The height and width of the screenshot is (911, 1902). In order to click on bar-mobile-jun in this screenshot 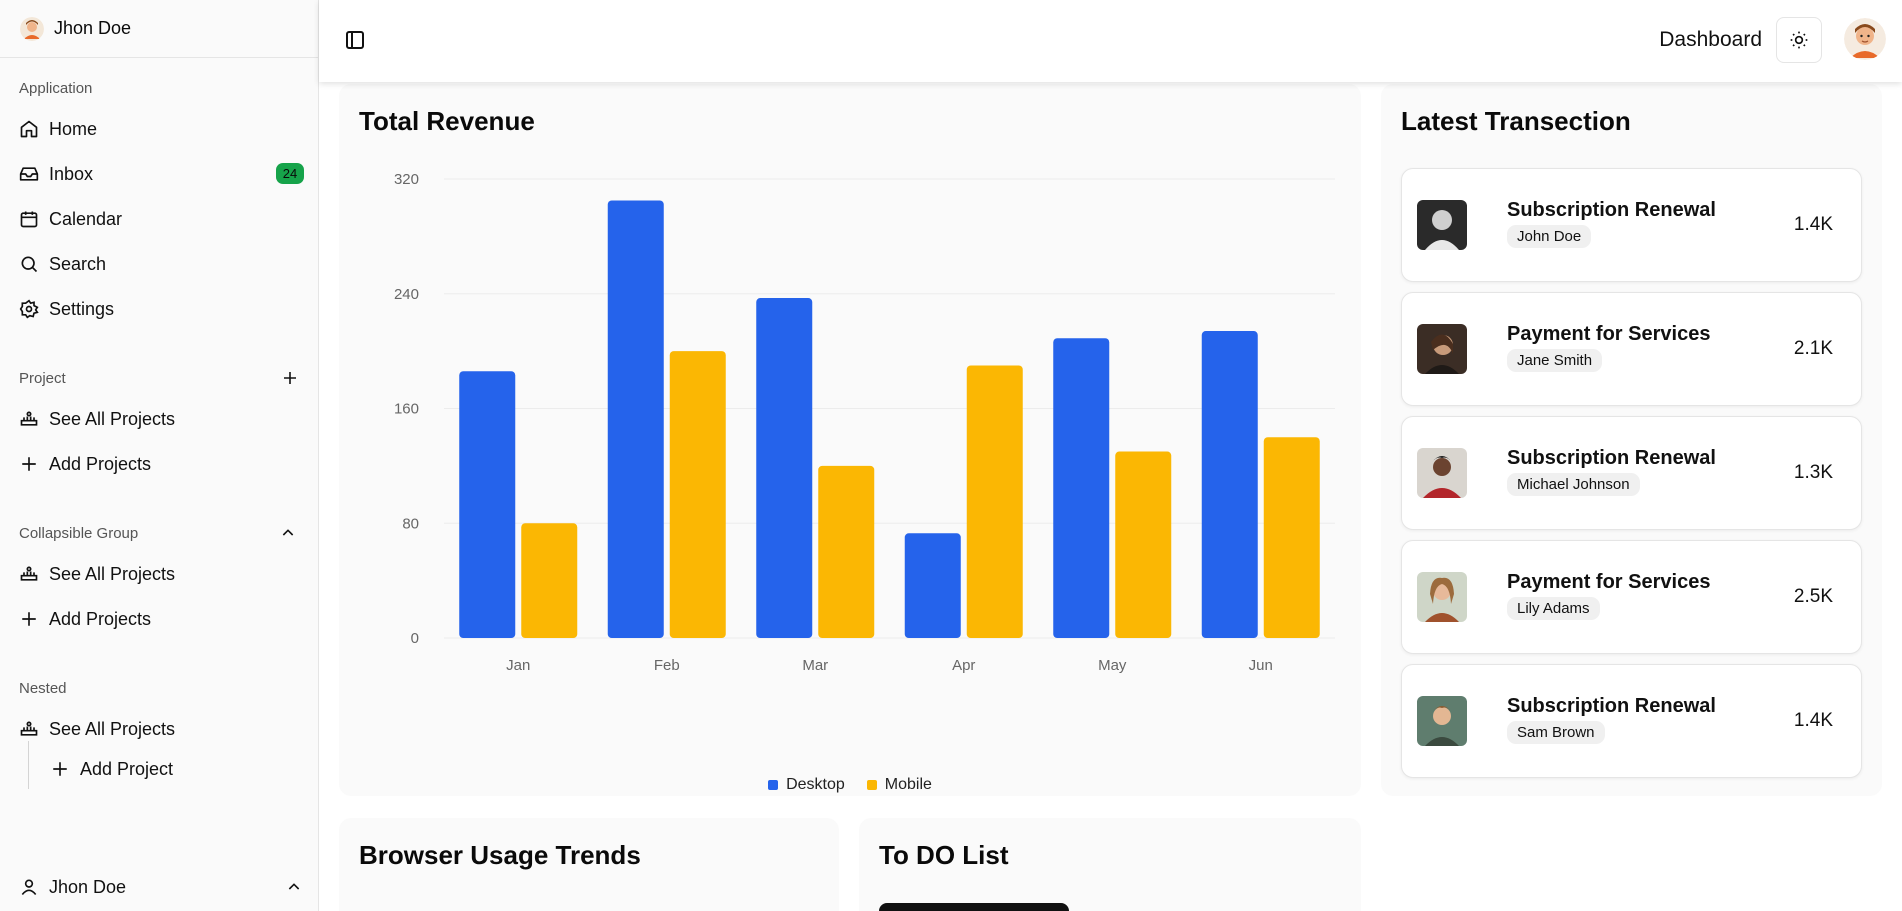, I will do `click(1291, 537)`.